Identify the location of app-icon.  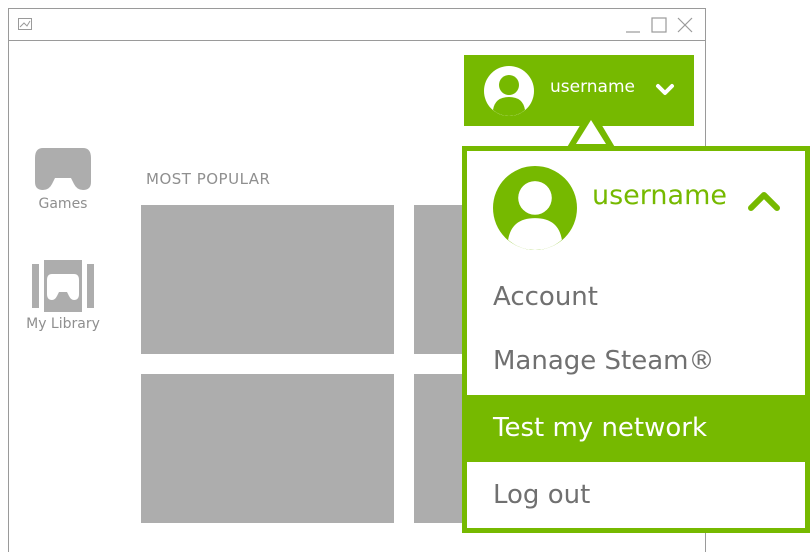
(25, 24).